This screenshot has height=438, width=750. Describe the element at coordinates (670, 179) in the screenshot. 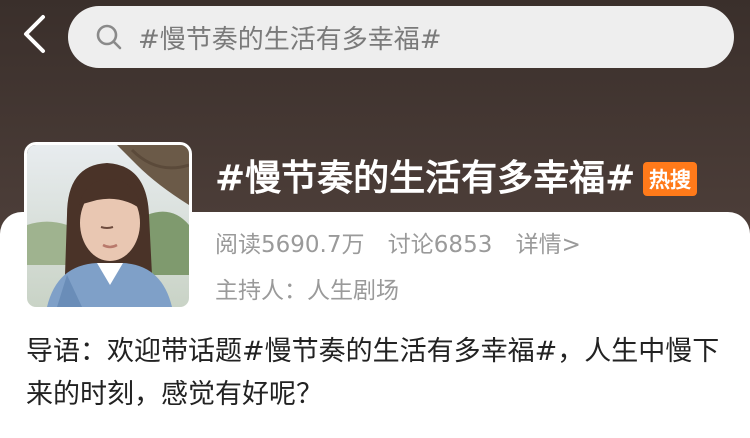

I see `hot-search-badge: 热搜` at that location.